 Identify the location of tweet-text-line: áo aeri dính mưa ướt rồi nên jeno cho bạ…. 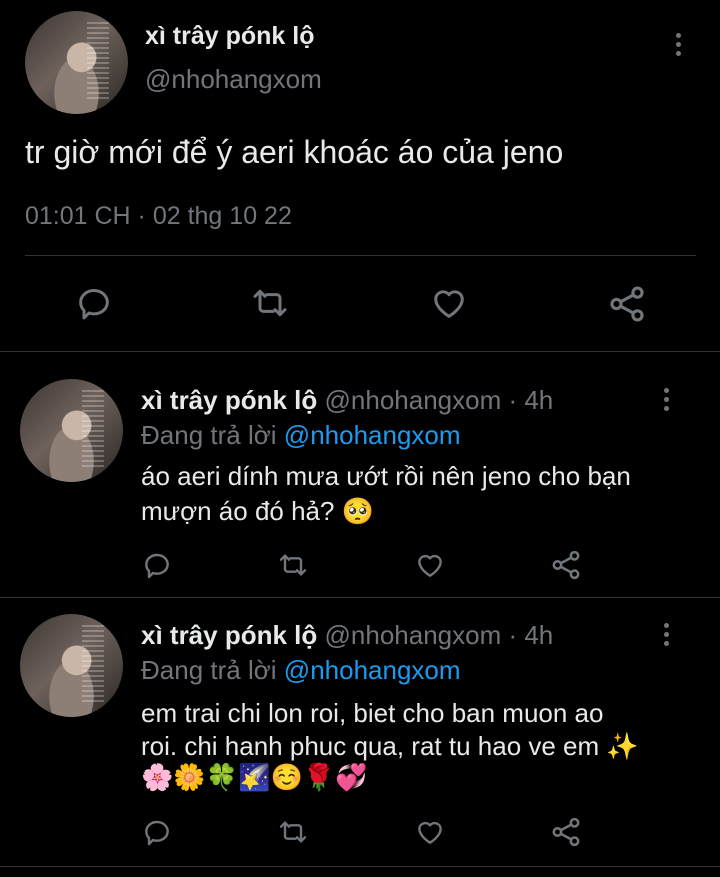
(386, 476).